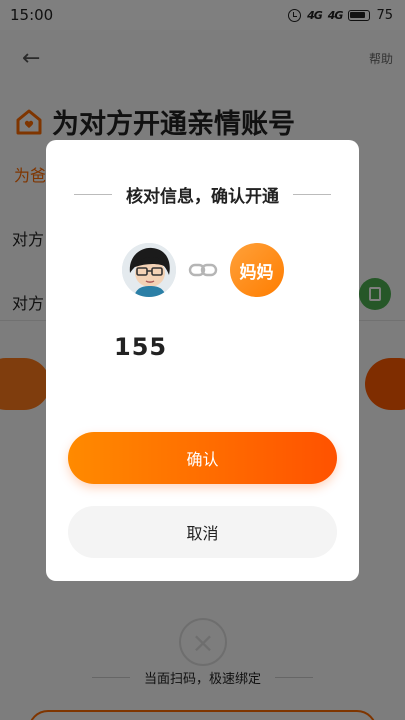 Image resolution: width=405 pixels, height=720 pixels. I want to click on mom-avatar: 妈妈, so click(256, 270).